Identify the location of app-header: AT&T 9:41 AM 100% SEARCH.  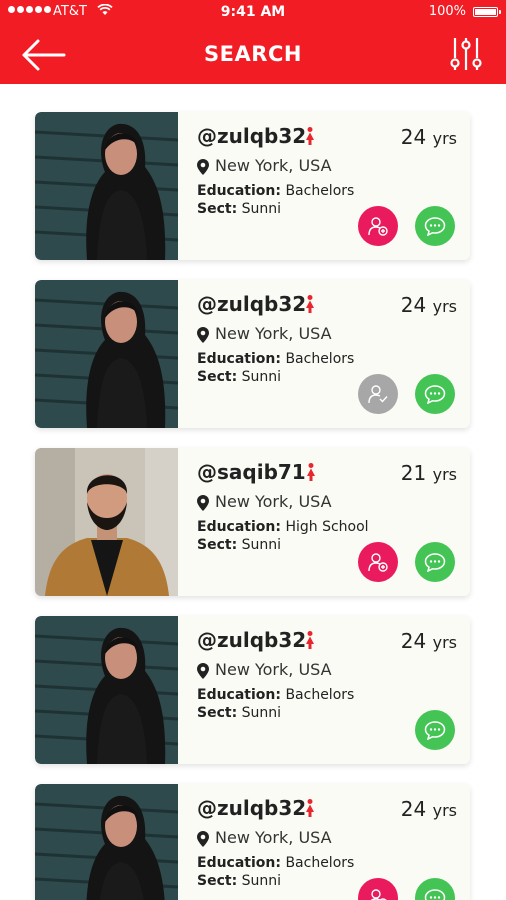
(253, 42).